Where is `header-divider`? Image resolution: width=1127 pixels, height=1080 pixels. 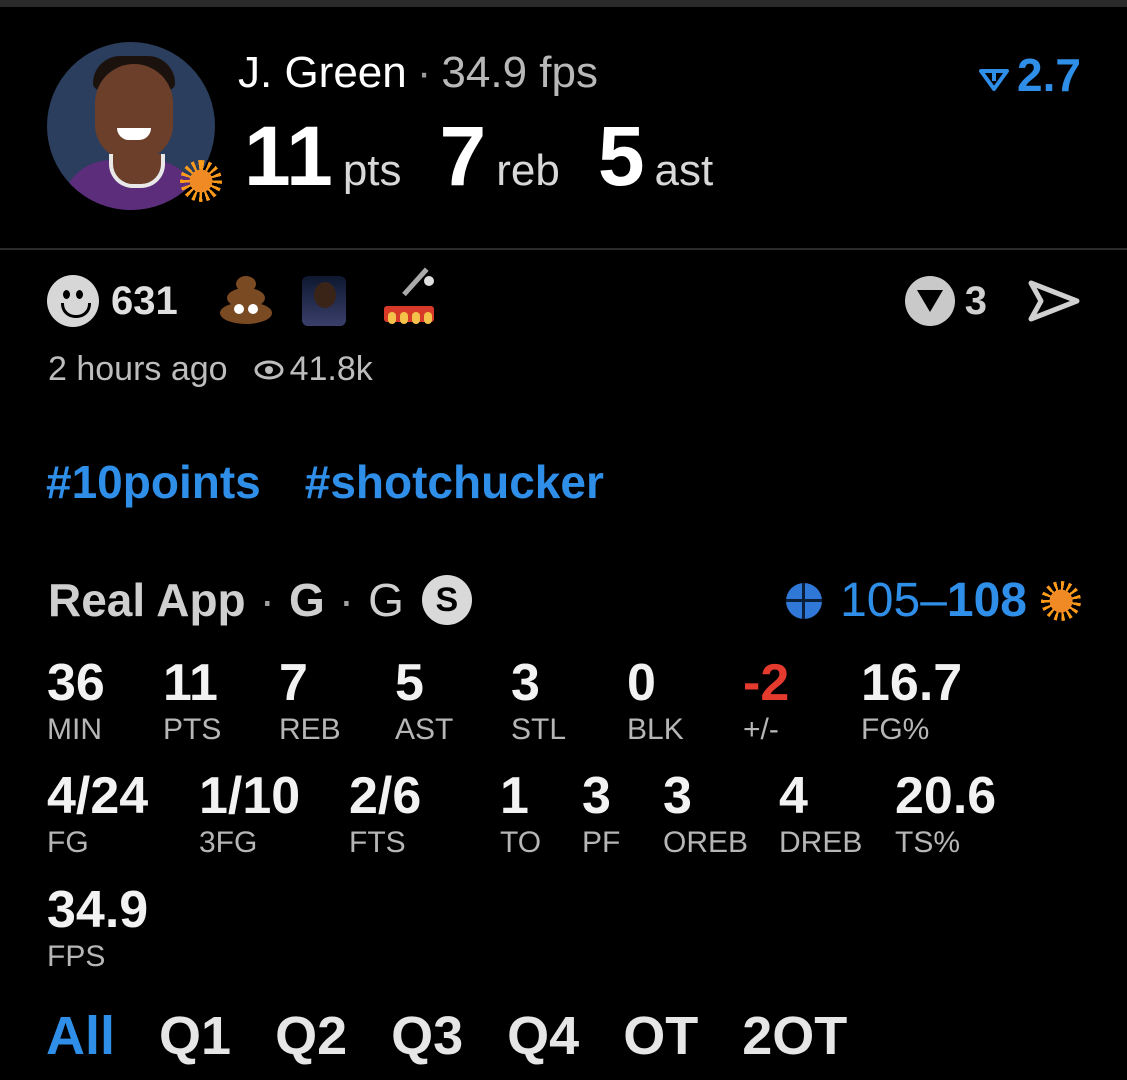
header-divider is located at coordinates (563, 249).